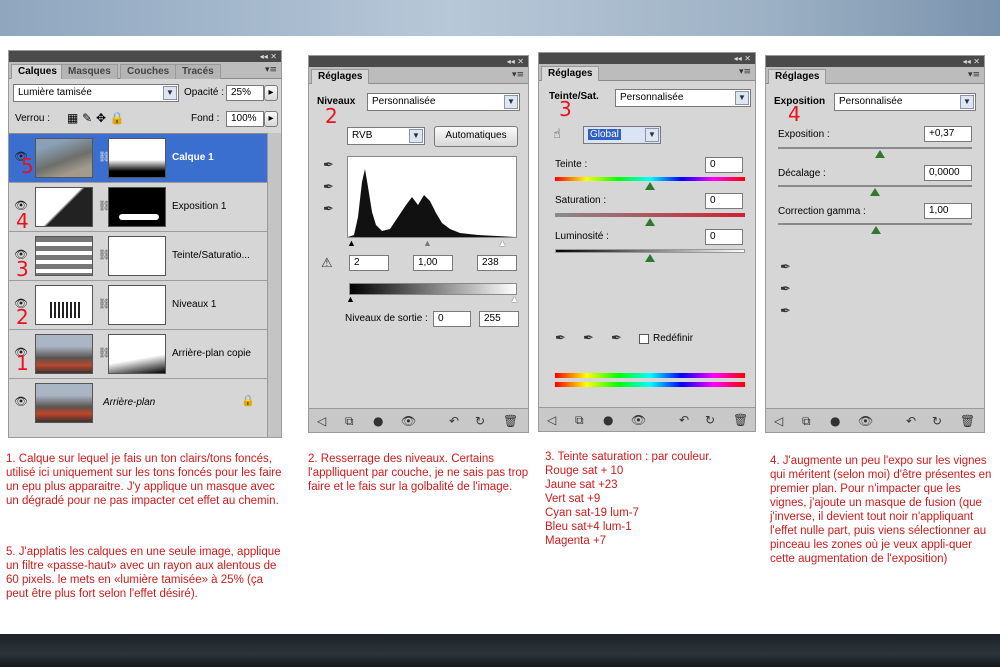 This screenshot has height=667, width=1000. What do you see at coordinates (138, 207) in the screenshot?
I see `layer-row: 👁 ⛓ Exposition 1` at bounding box center [138, 207].